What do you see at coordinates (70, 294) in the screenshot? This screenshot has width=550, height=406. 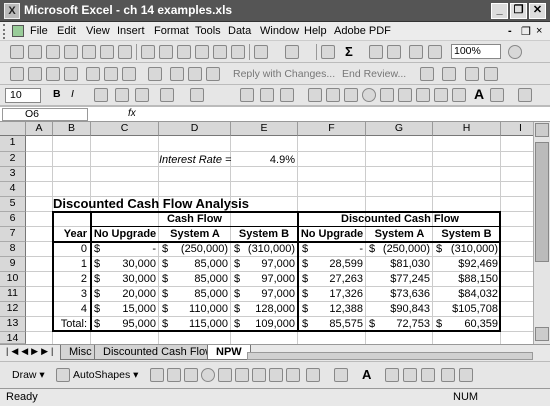 I see `year-cell: 3` at bounding box center [70, 294].